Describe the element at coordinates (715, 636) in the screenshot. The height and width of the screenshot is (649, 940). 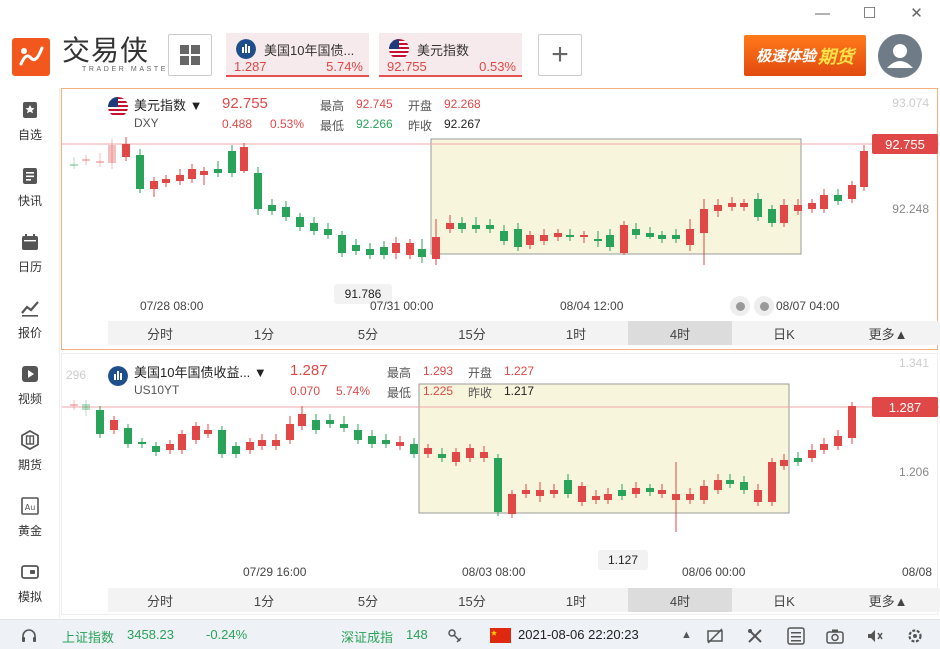
I see `chart-off-icon` at that location.